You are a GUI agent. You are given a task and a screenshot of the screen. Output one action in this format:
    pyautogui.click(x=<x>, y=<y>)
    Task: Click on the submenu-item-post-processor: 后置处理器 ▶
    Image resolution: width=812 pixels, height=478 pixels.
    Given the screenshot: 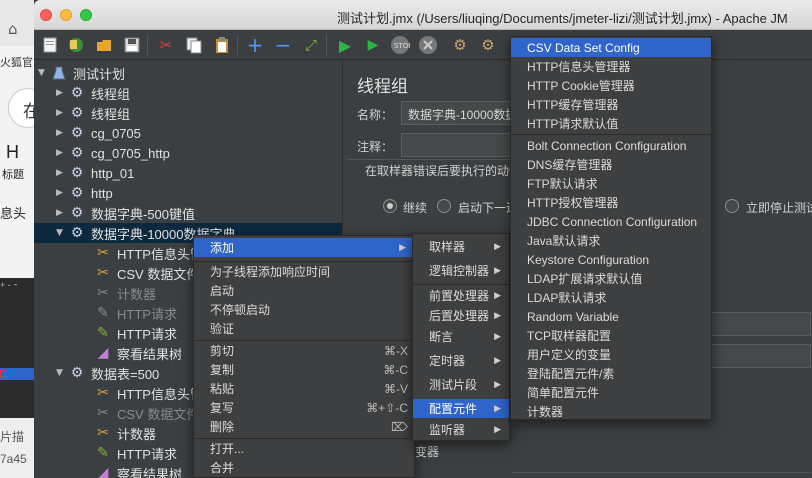 What is the action you would take?
    pyautogui.click(x=461, y=315)
    